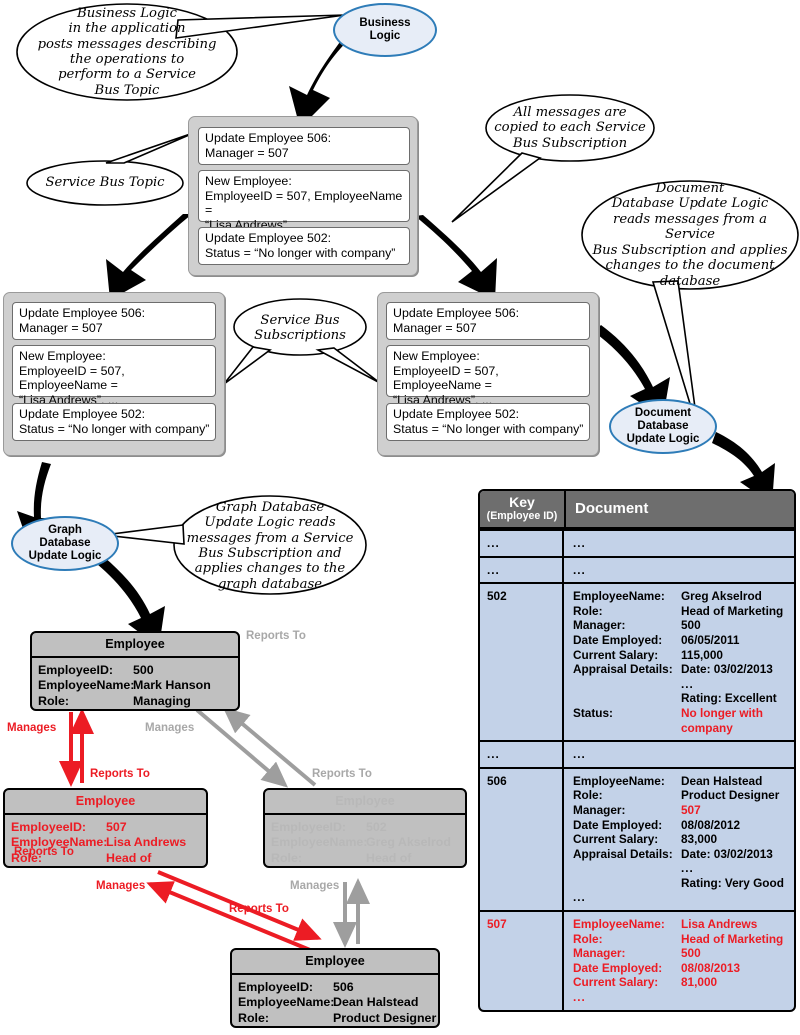 The width and height of the screenshot is (800, 1035). What do you see at coordinates (588, 795) in the screenshot?
I see `doc-field-key: Role:` at bounding box center [588, 795].